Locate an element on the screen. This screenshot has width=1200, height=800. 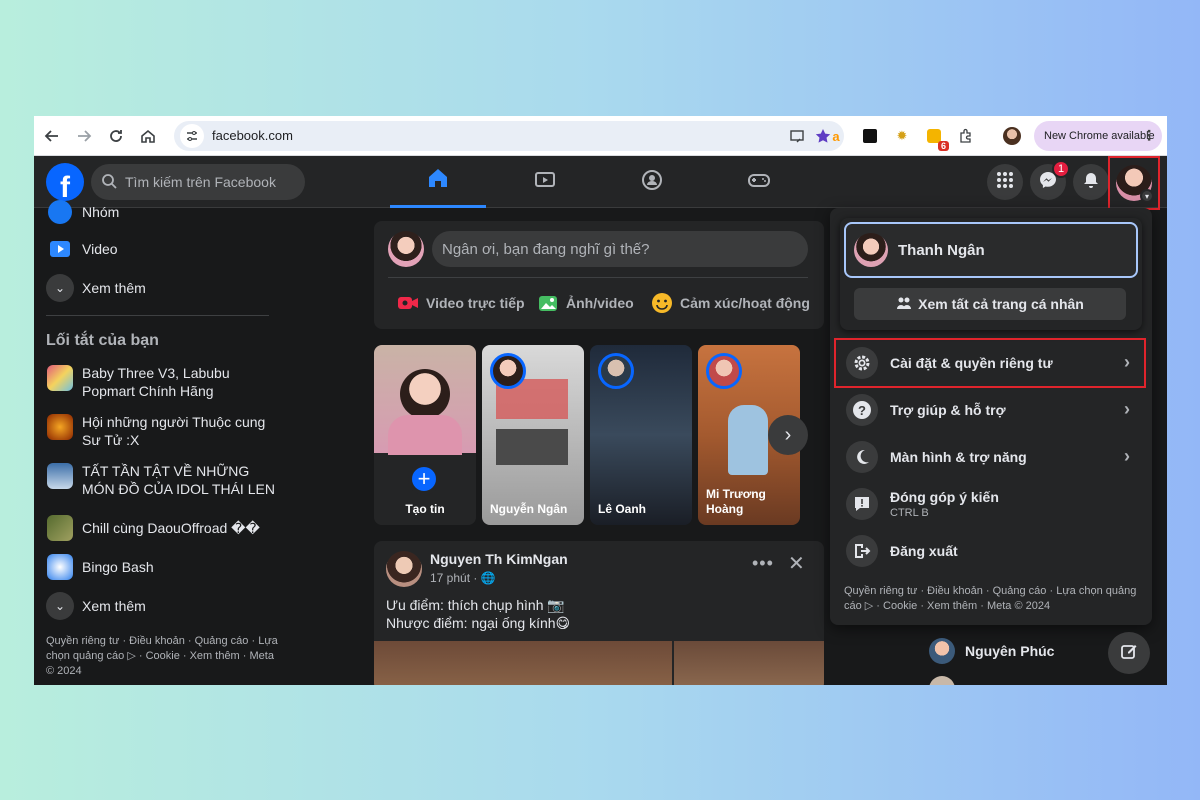
account-menu-highlight: ▾ is located at coordinates (1134, 183).